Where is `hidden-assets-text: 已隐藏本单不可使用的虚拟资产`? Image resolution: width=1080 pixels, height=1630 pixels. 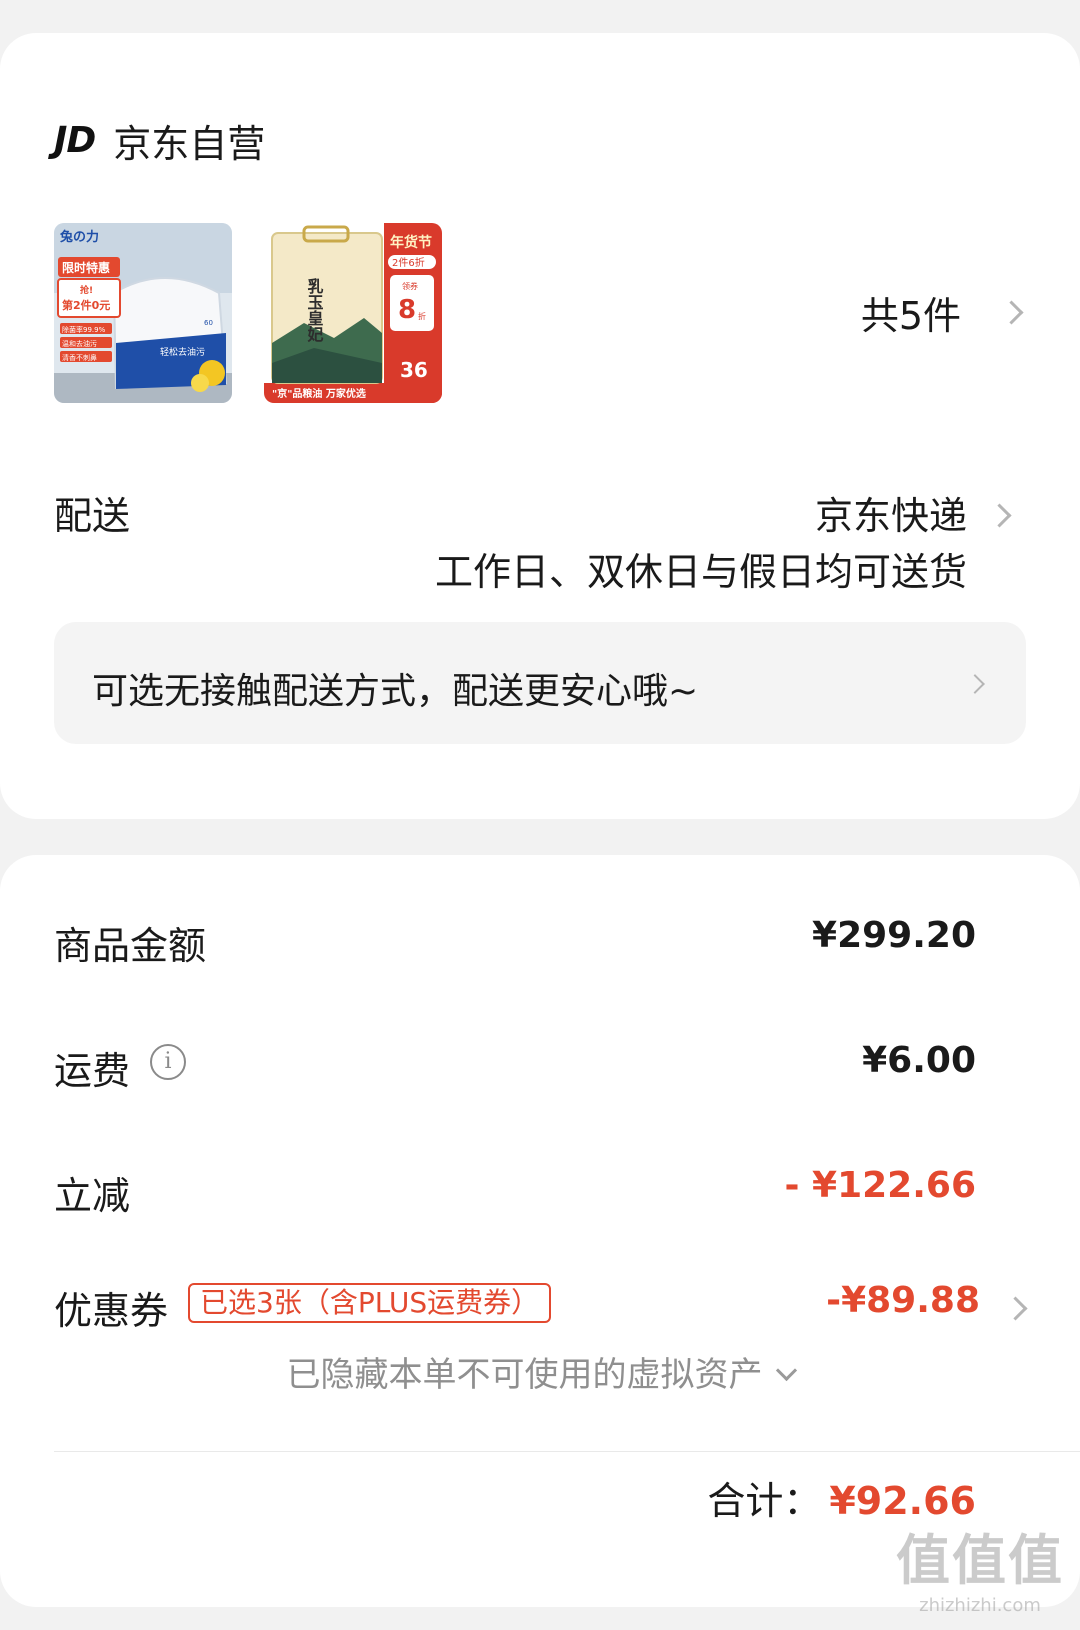
hidden-assets-text: 已隐藏本单不可使用的虚拟资产 is located at coordinates (524, 1375).